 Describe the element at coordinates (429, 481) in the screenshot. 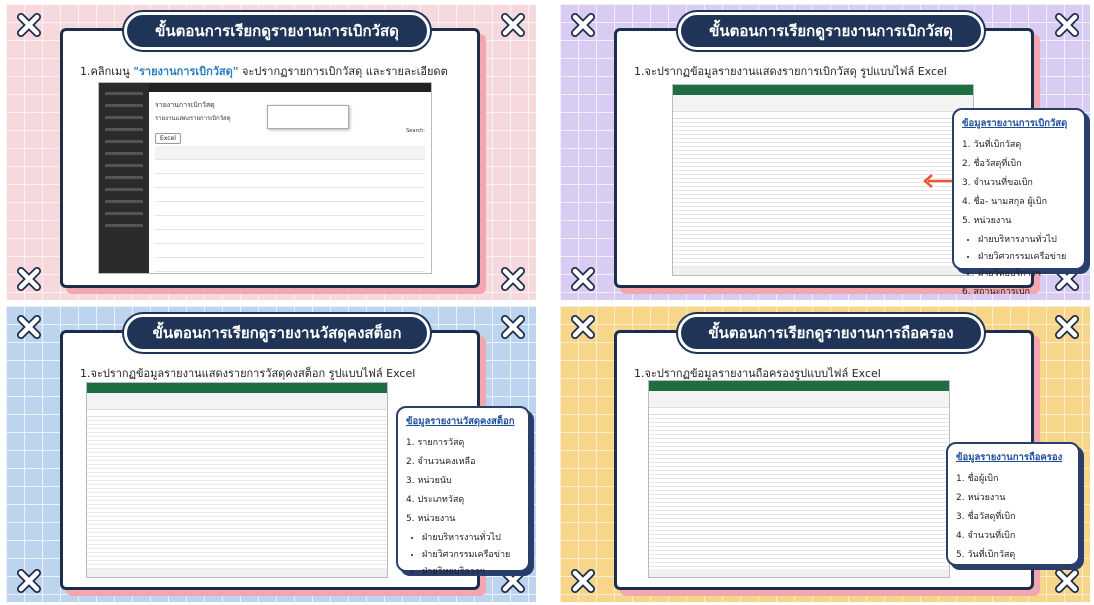

I see `info-item: 3. หน่วยนับ` at that location.